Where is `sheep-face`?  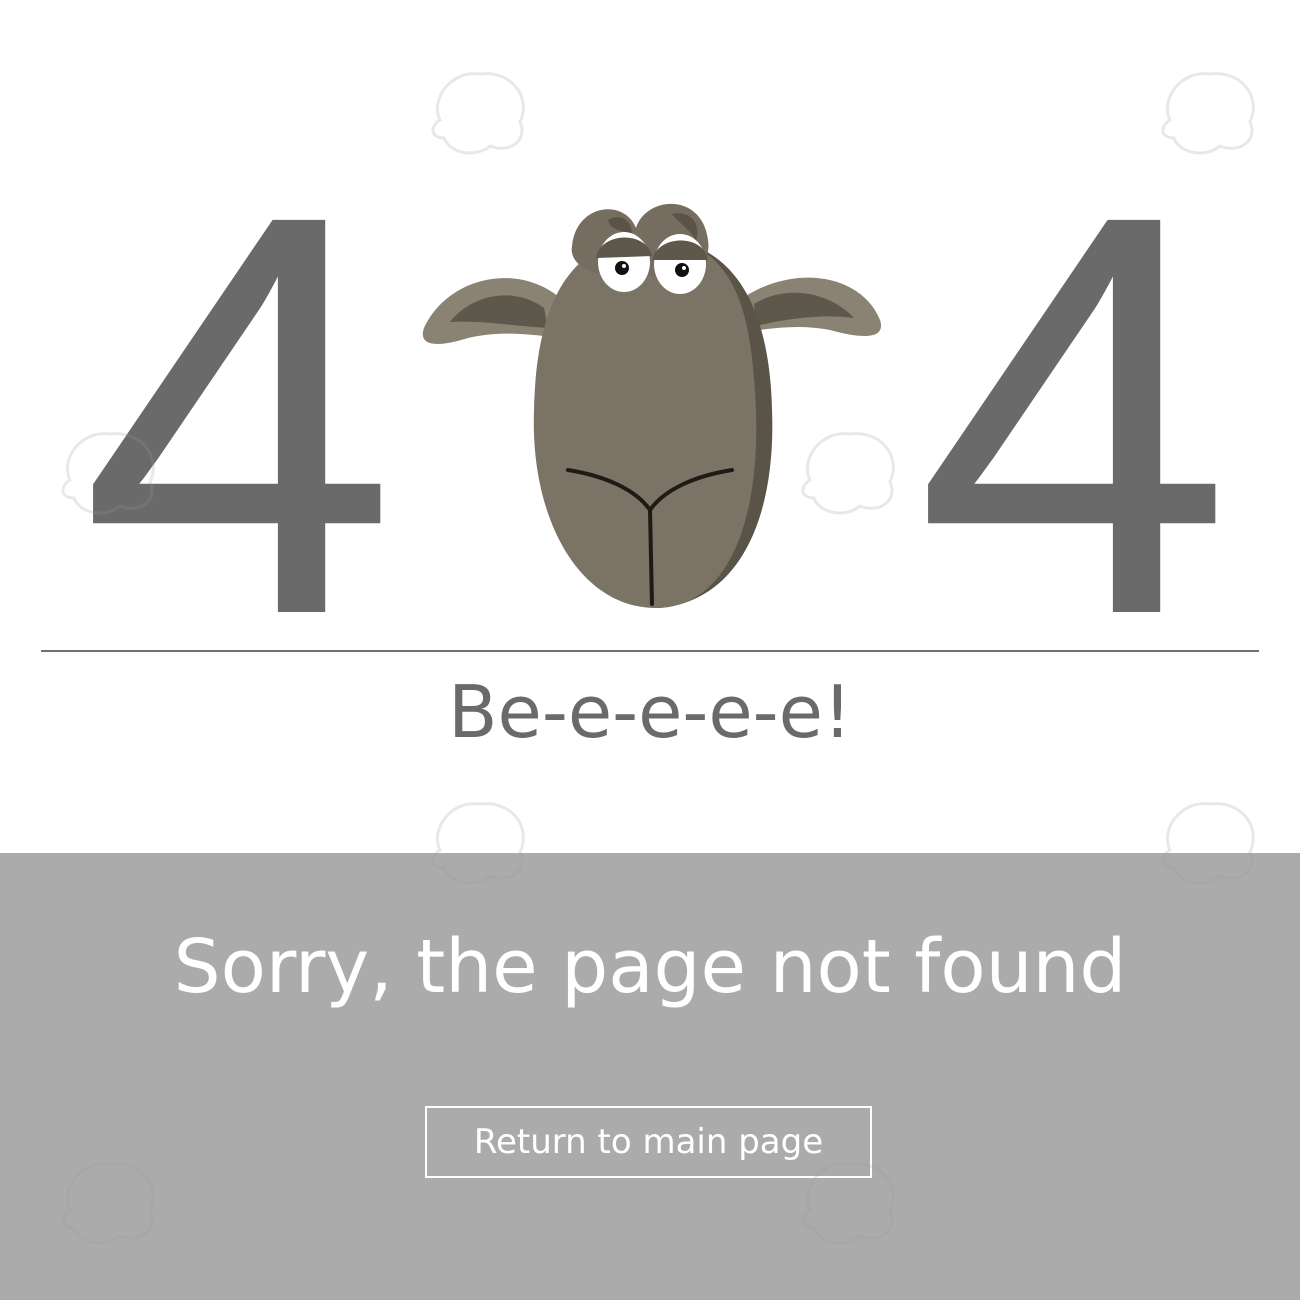
sheep-face is located at coordinates (645, 423).